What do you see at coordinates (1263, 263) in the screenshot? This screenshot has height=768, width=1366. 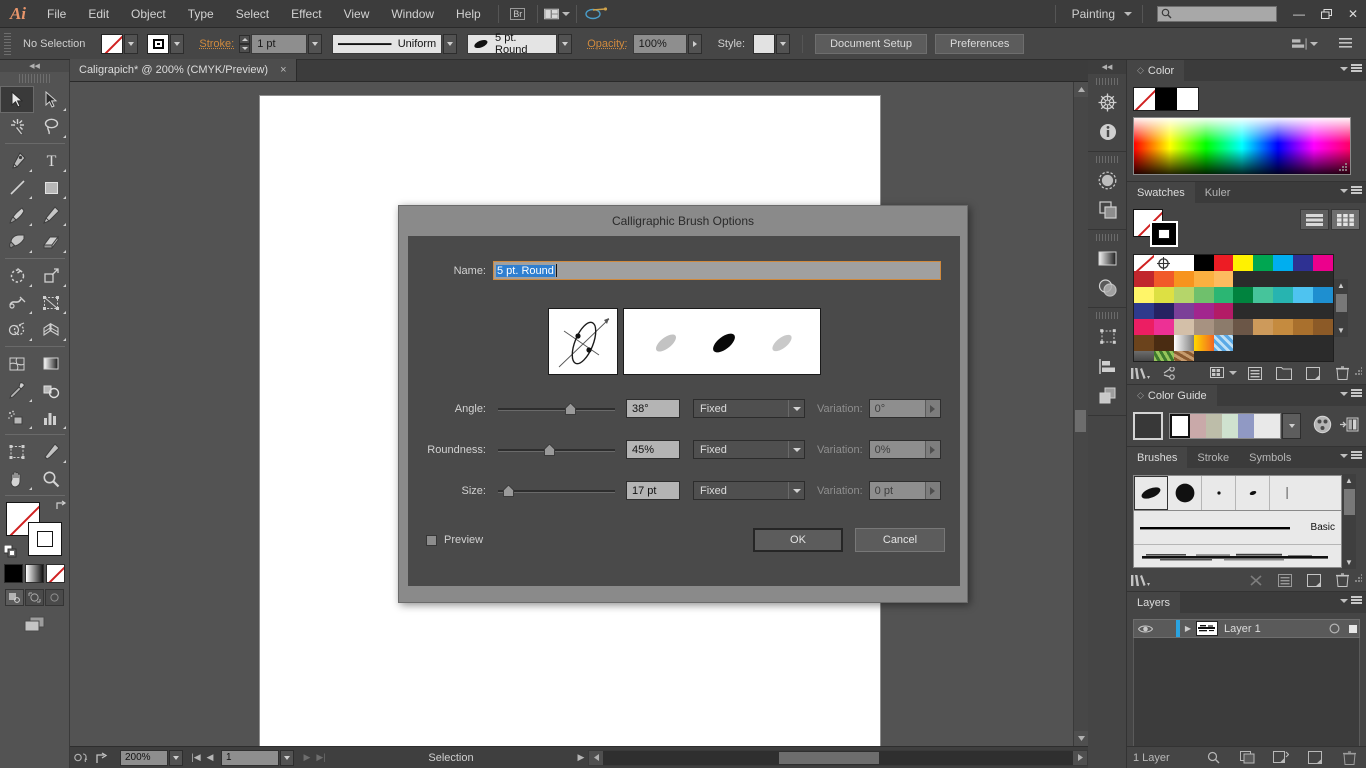 I see `swatch-green` at bounding box center [1263, 263].